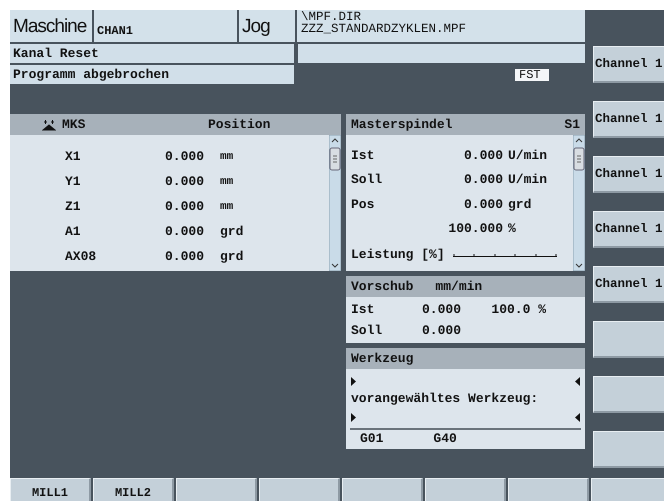 The image size is (664, 501). What do you see at coordinates (49, 124) in the screenshot?
I see `axes-icon` at bounding box center [49, 124].